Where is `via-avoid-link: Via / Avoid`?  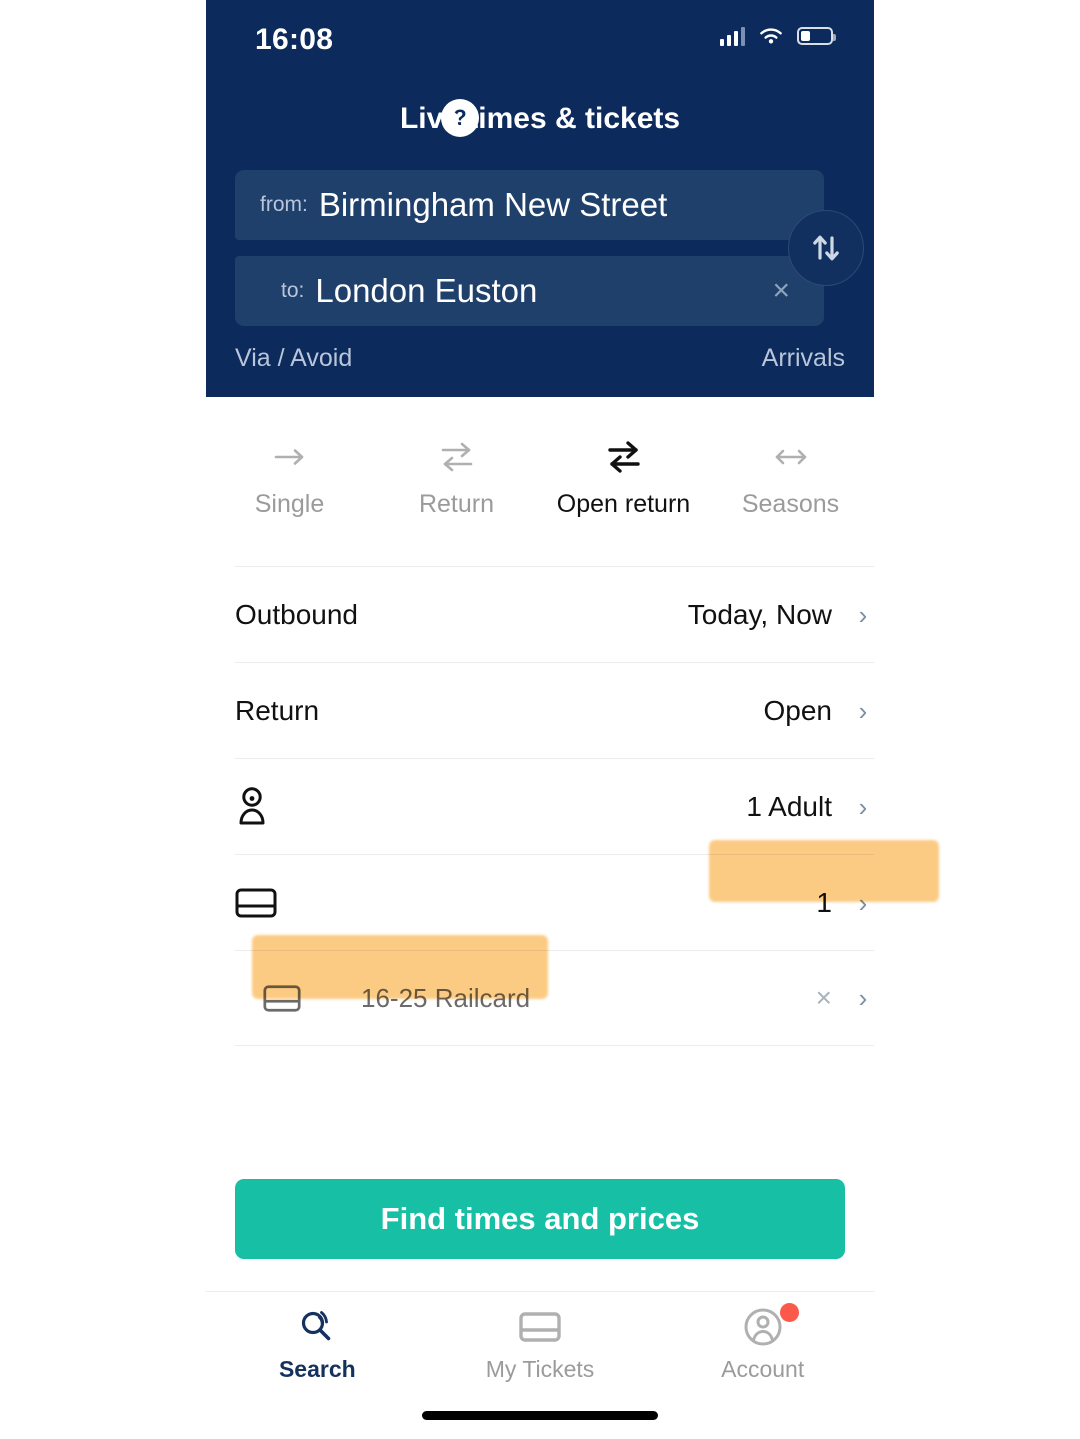 via-avoid-link: Via / Avoid is located at coordinates (293, 358).